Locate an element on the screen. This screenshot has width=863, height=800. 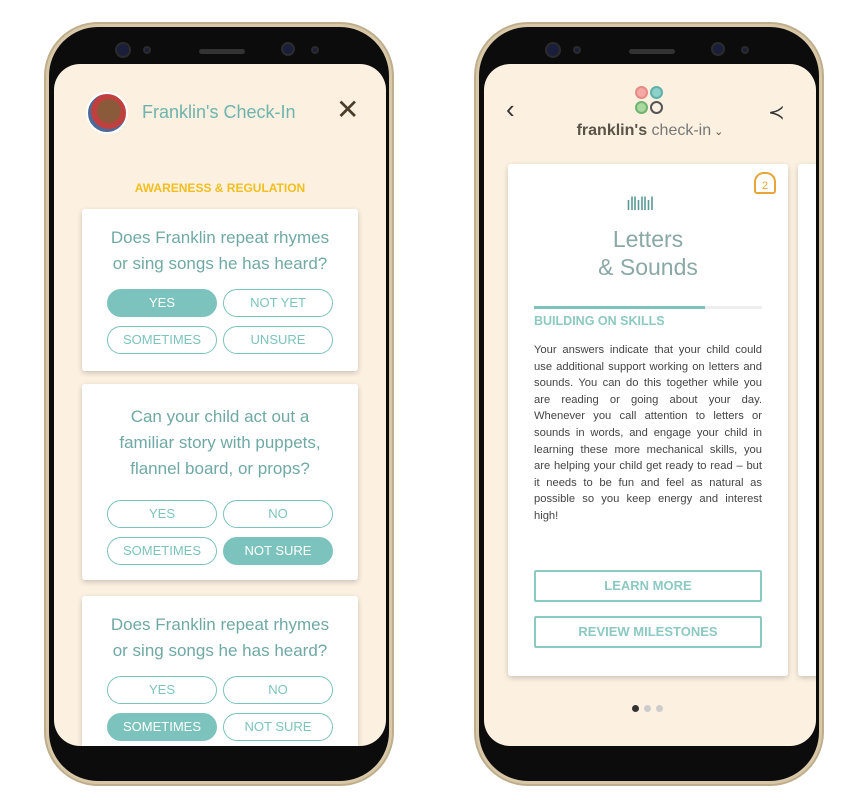
chevron-down-icon: ⌄ is located at coordinates (717, 132).